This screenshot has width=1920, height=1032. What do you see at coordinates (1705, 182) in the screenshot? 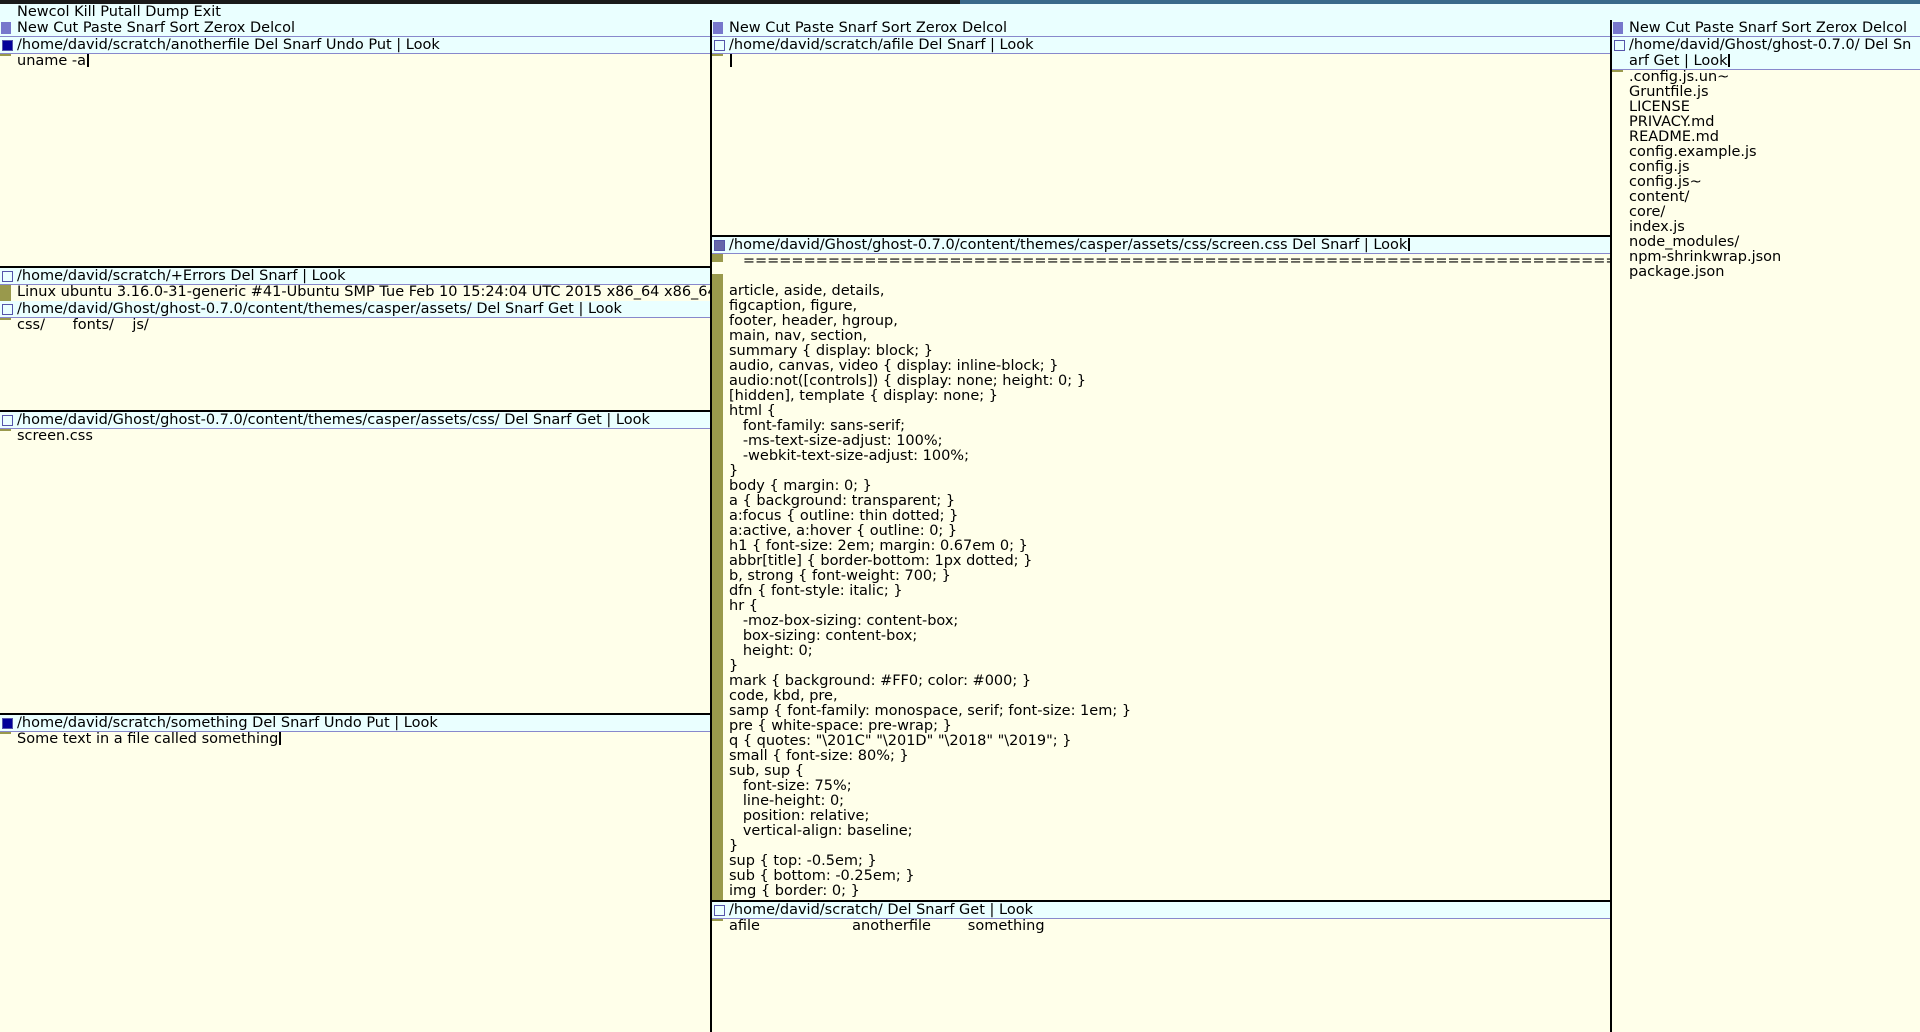
I see `text-line: config.js~` at bounding box center [1705, 182].